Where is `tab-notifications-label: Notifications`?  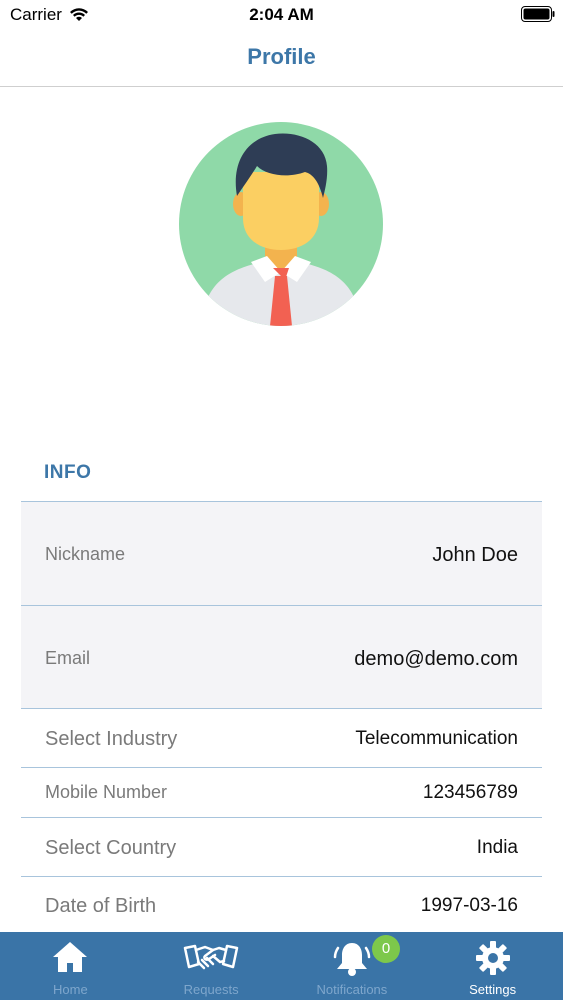 tab-notifications-label: Notifications is located at coordinates (352, 989).